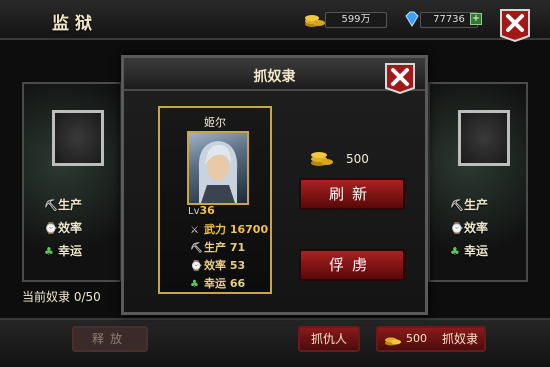  Describe the element at coordinates (460, 339) in the screenshot. I see `catch-label: 抓奴隶` at that location.